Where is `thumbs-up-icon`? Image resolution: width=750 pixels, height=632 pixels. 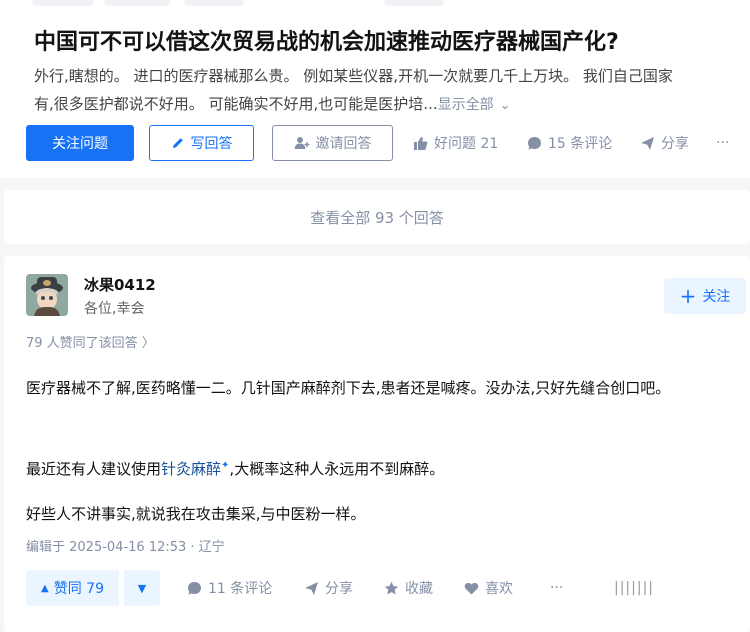 thumbs-up-icon is located at coordinates (421, 143).